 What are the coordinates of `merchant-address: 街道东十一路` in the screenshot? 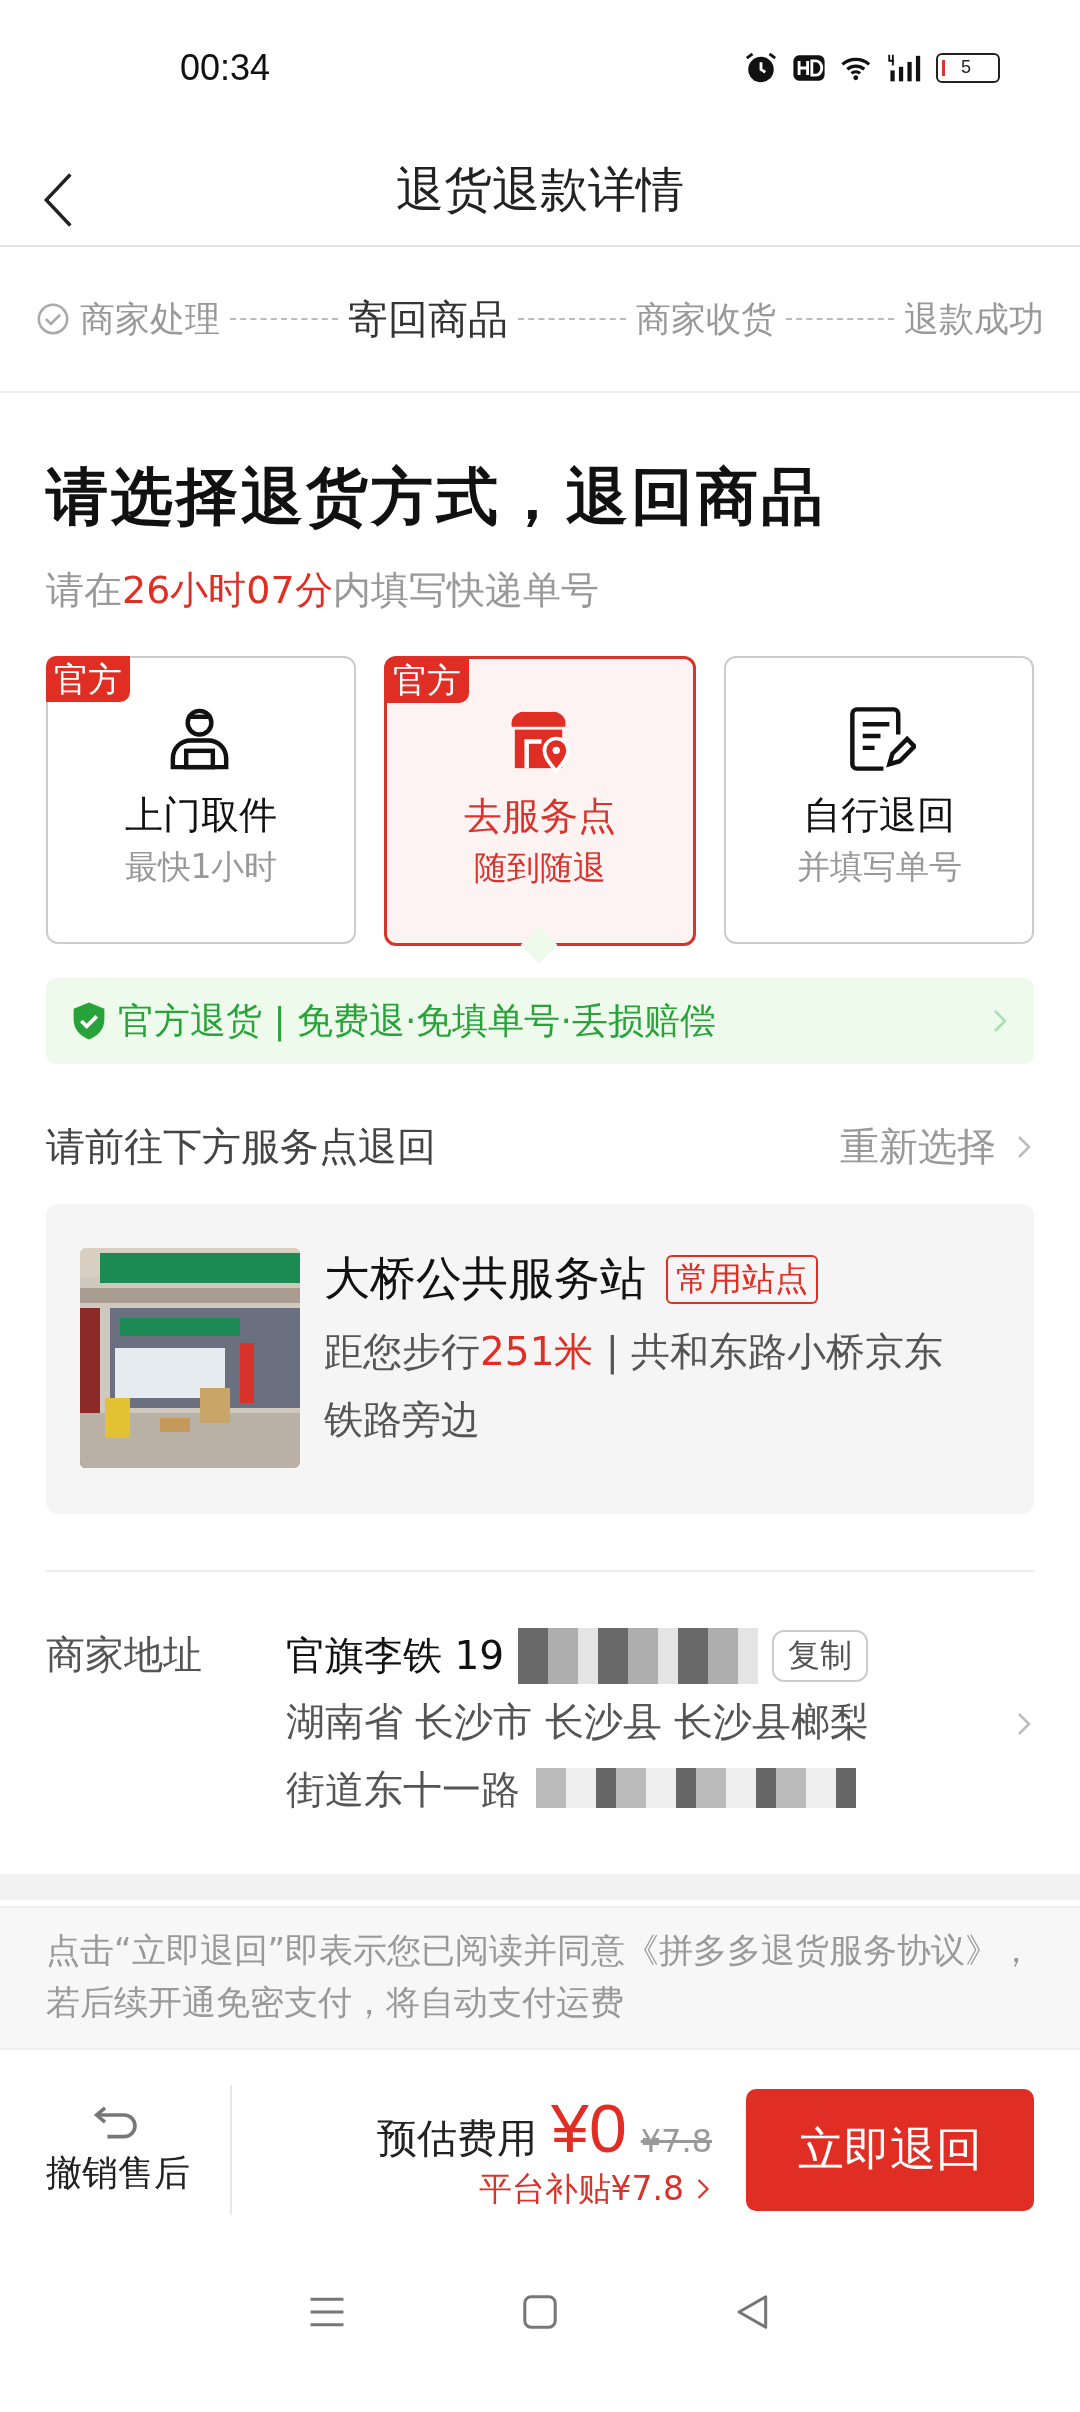 It's located at (403, 1790).